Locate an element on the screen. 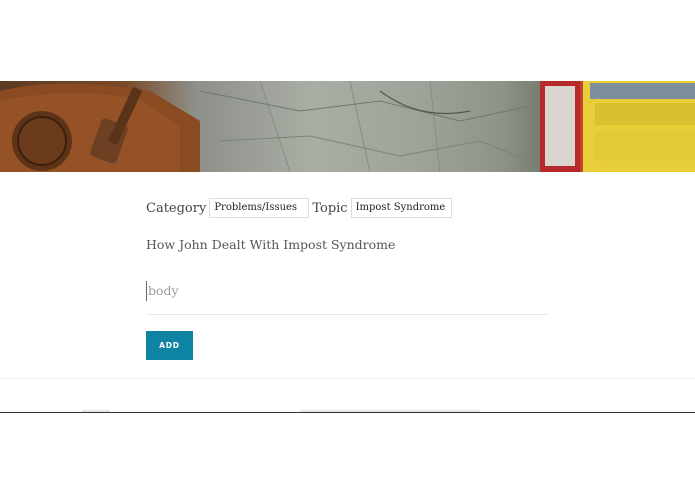 The width and height of the screenshot is (695, 494). category-select: Problems/Issues is located at coordinates (259, 208).